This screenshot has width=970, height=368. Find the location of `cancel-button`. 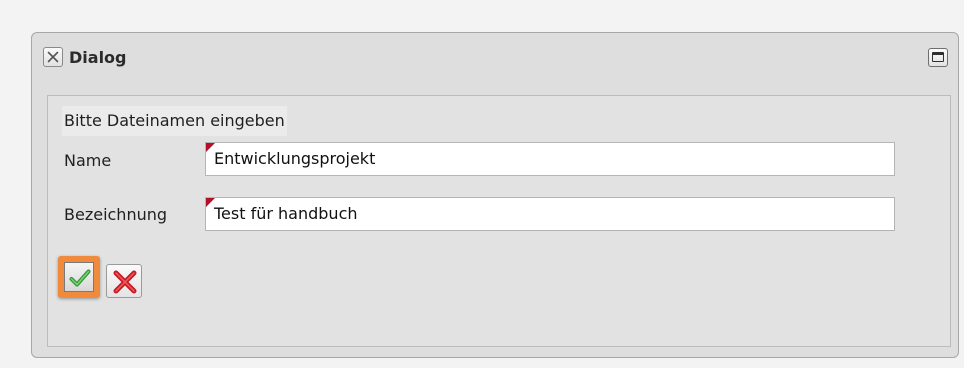

cancel-button is located at coordinates (124, 281).